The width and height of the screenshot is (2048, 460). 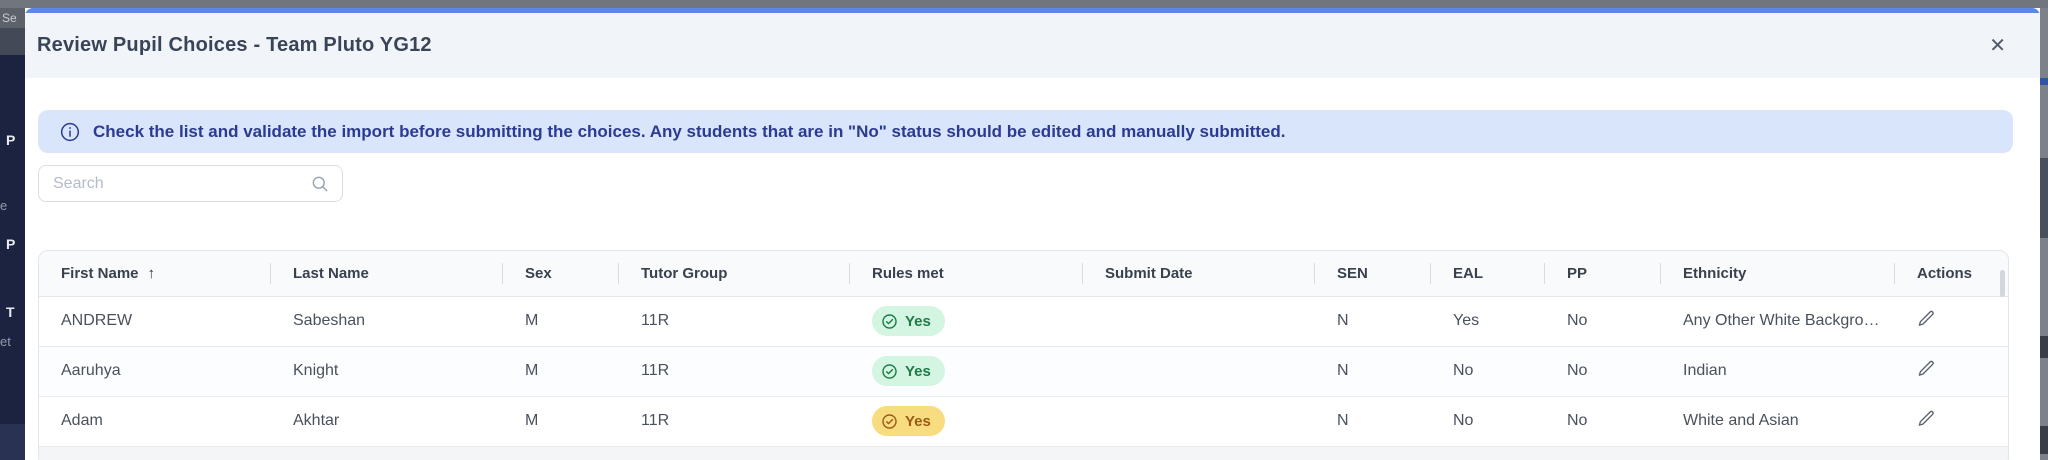 What do you see at coordinates (5, 341) in the screenshot?
I see `background-sidebar-fragment: et` at bounding box center [5, 341].